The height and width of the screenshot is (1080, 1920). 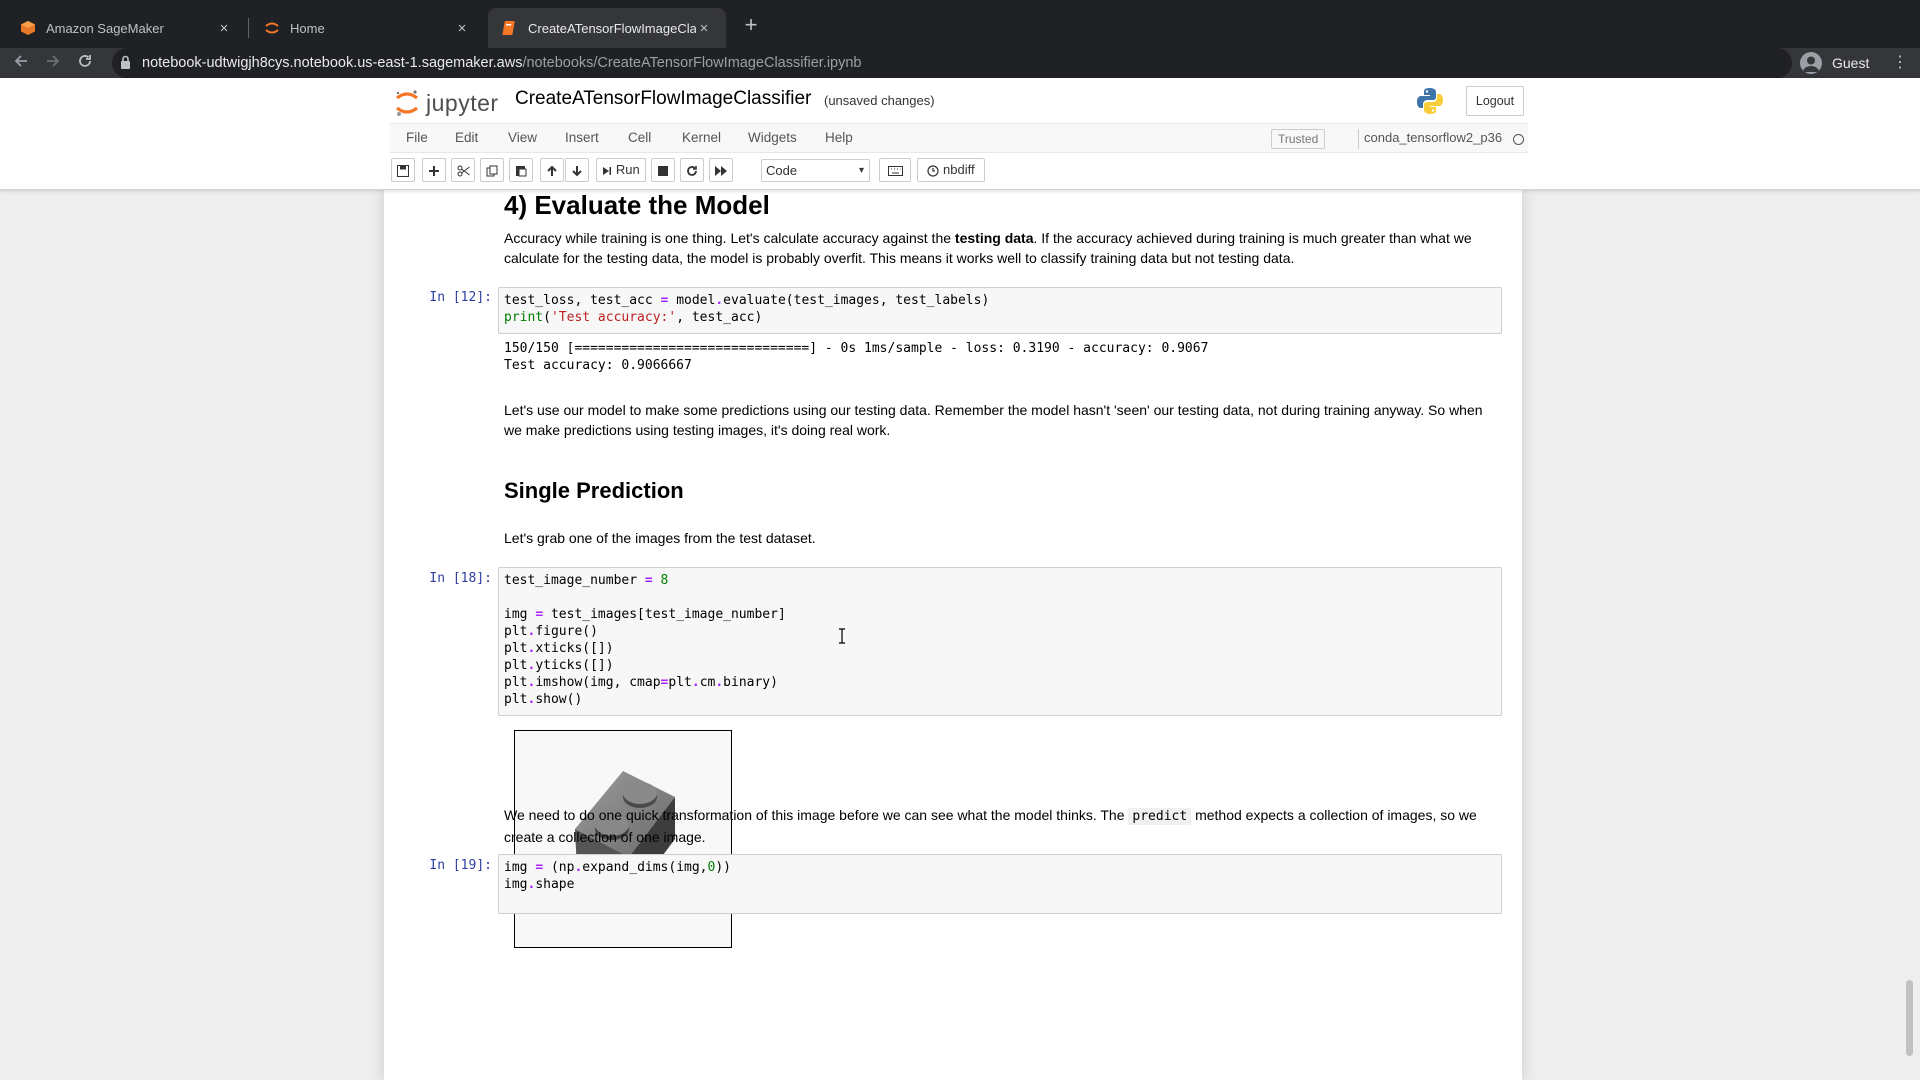 What do you see at coordinates (842, 636) in the screenshot?
I see `text-cursor-icon` at bounding box center [842, 636].